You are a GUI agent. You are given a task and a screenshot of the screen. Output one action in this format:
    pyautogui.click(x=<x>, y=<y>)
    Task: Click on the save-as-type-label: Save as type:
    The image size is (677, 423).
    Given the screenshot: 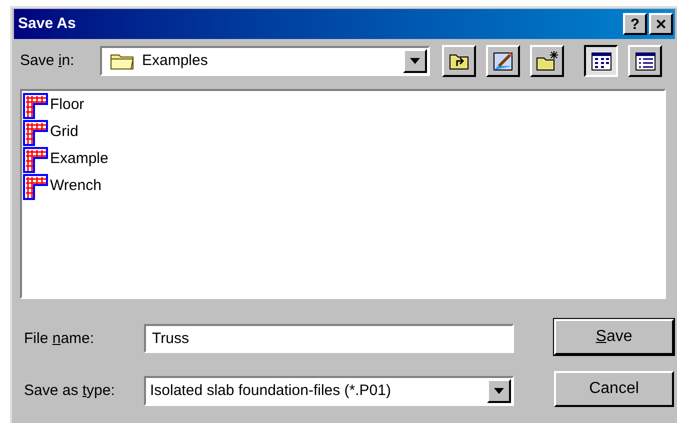 What is the action you would take?
    pyautogui.click(x=70, y=390)
    